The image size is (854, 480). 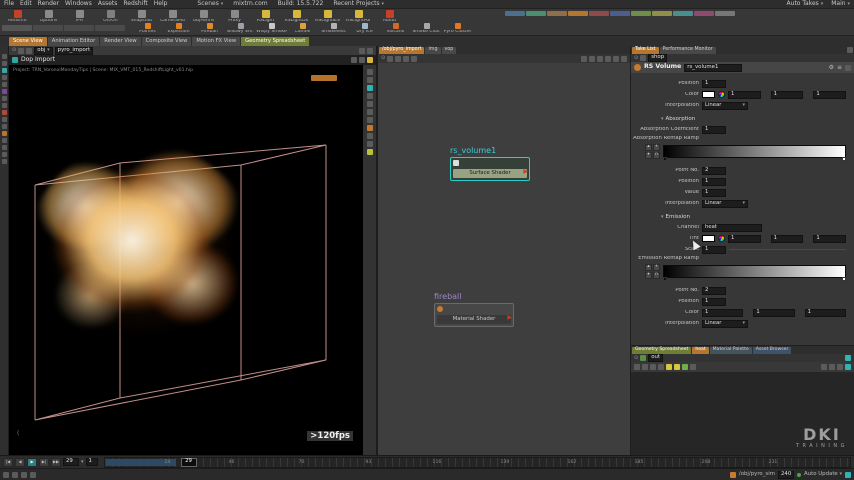 What do you see at coordinates (656, 358) in the screenshot?
I see `out-path-field: out` at bounding box center [656, 358].